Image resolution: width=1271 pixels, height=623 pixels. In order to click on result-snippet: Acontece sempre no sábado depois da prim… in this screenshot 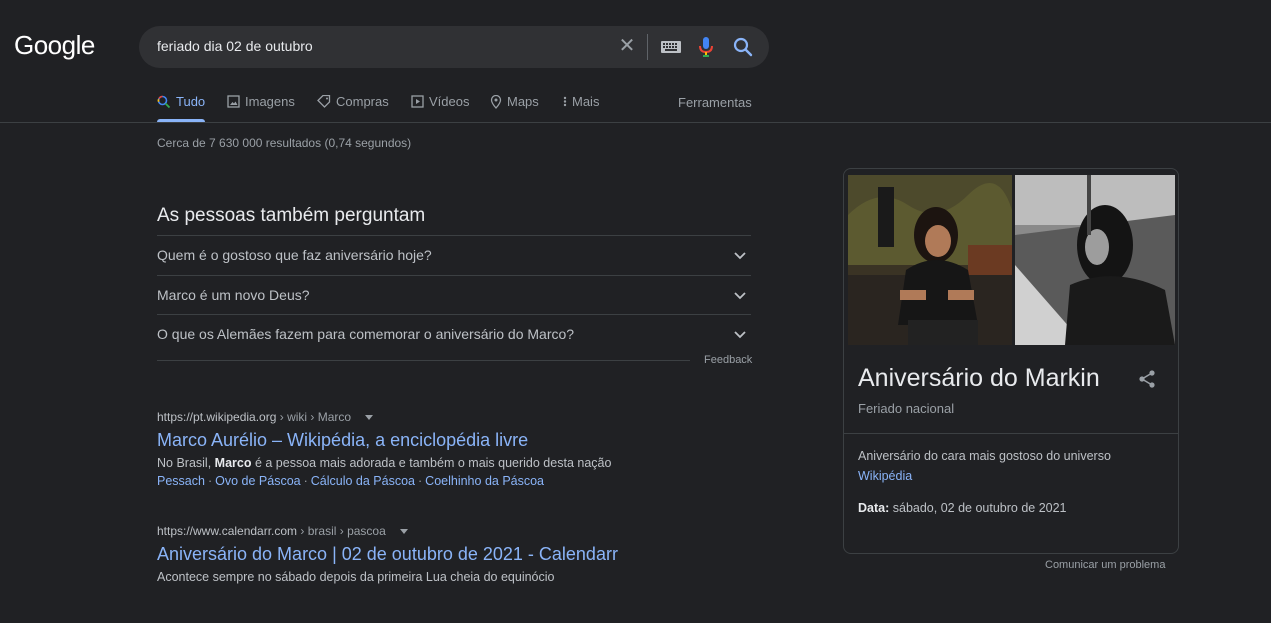, I will do `click(356, 577)`.